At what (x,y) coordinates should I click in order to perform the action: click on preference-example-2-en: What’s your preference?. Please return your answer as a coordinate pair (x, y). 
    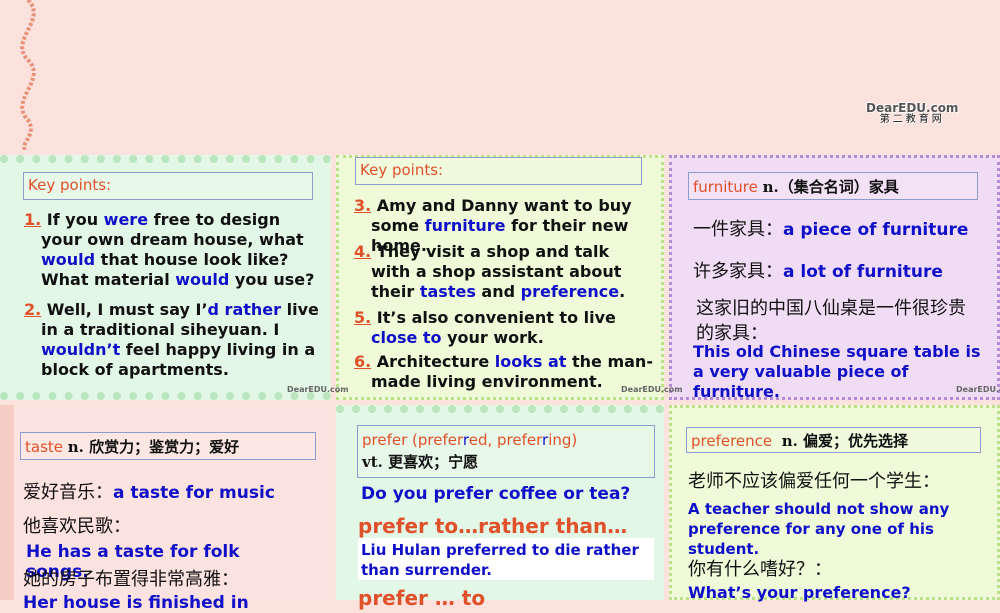
    Looking at the image, I should click on (799, 592).